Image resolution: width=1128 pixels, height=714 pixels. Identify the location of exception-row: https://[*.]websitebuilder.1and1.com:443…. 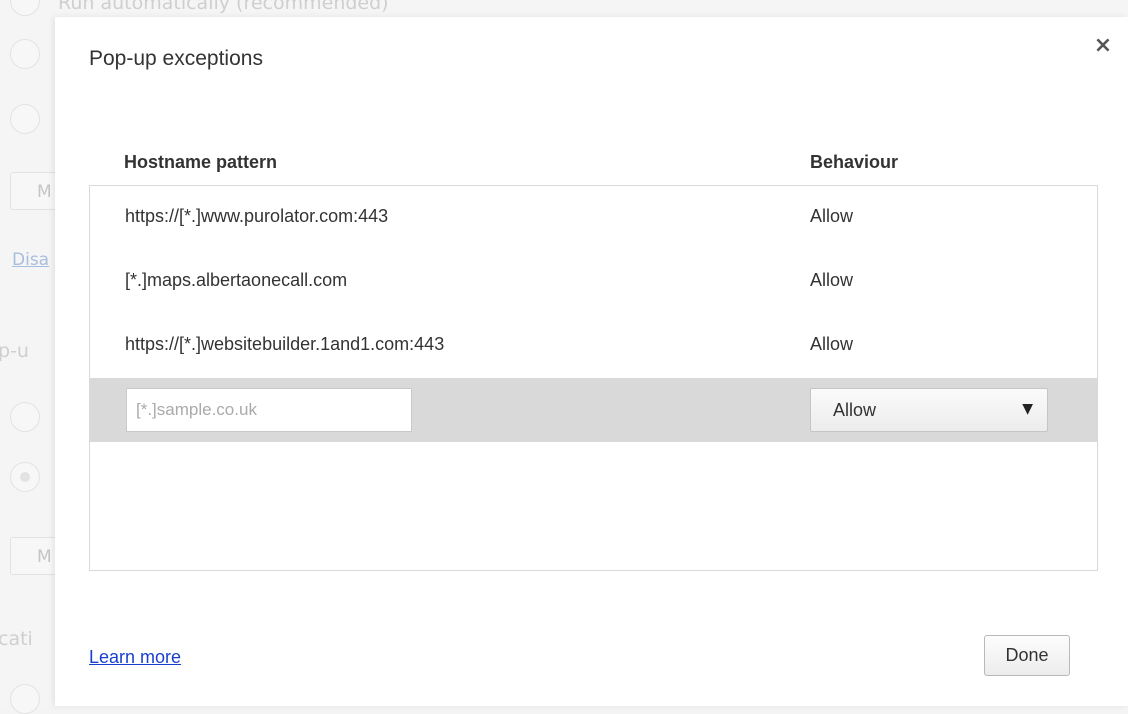
(593, 346).